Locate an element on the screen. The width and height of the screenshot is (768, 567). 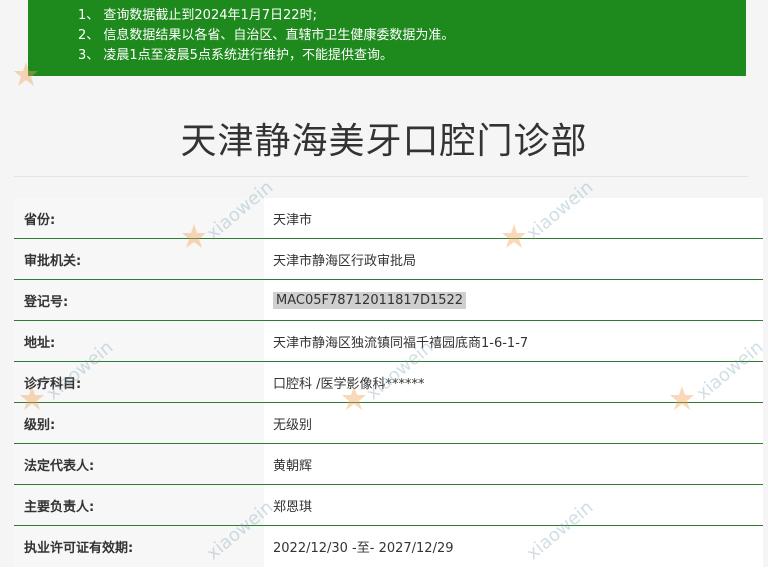
row-label-registration: 登记号: is located at coordinates (139, 300).